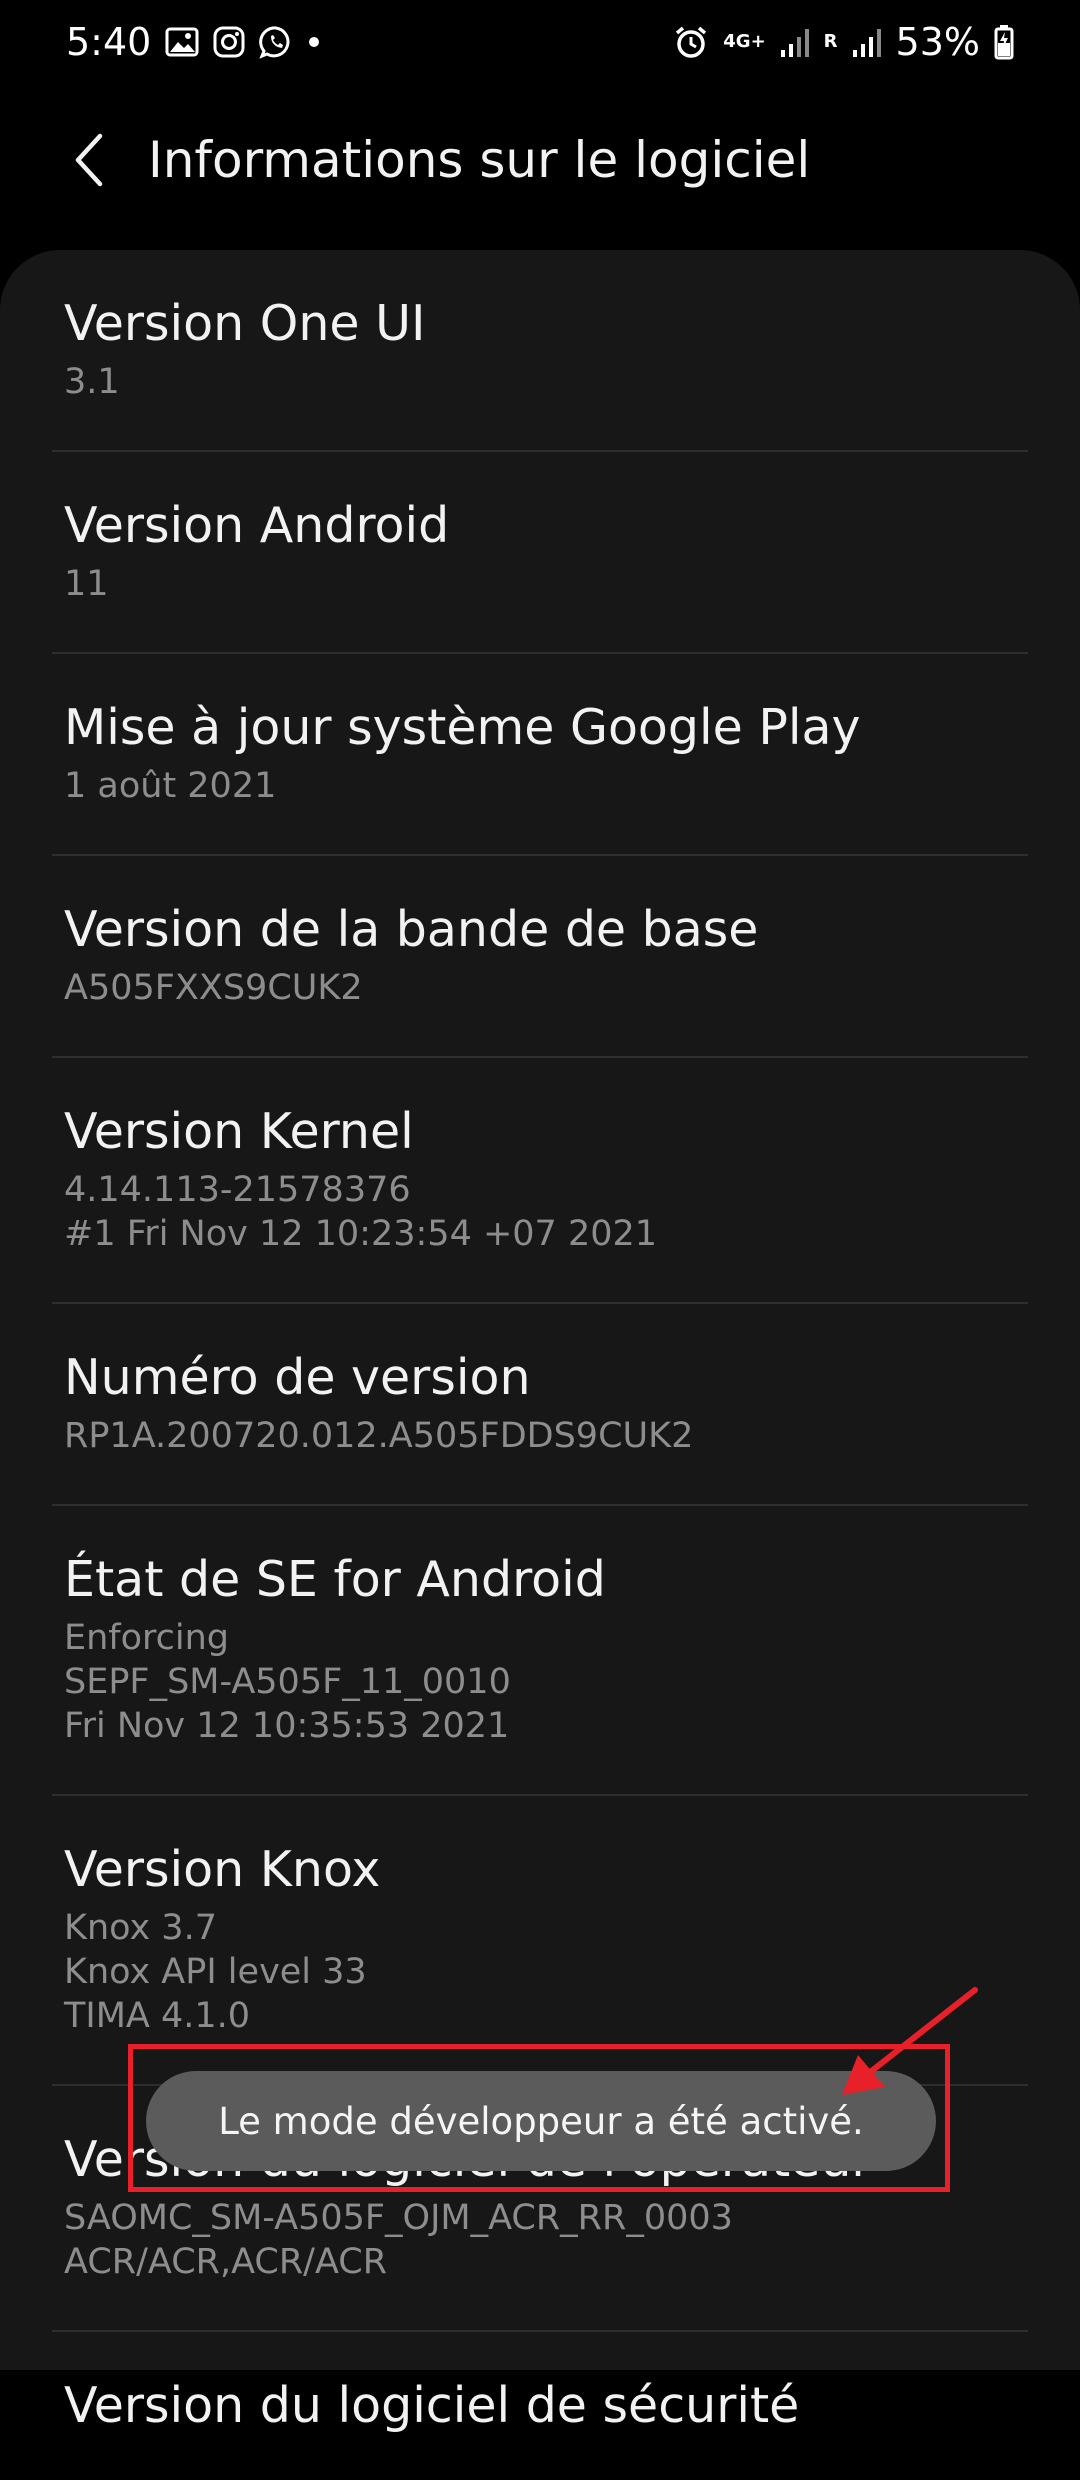  Describe the element at coordinates (479, 160) in the screenshot. I see `page-title: Informations sur le logiciel` at that location.